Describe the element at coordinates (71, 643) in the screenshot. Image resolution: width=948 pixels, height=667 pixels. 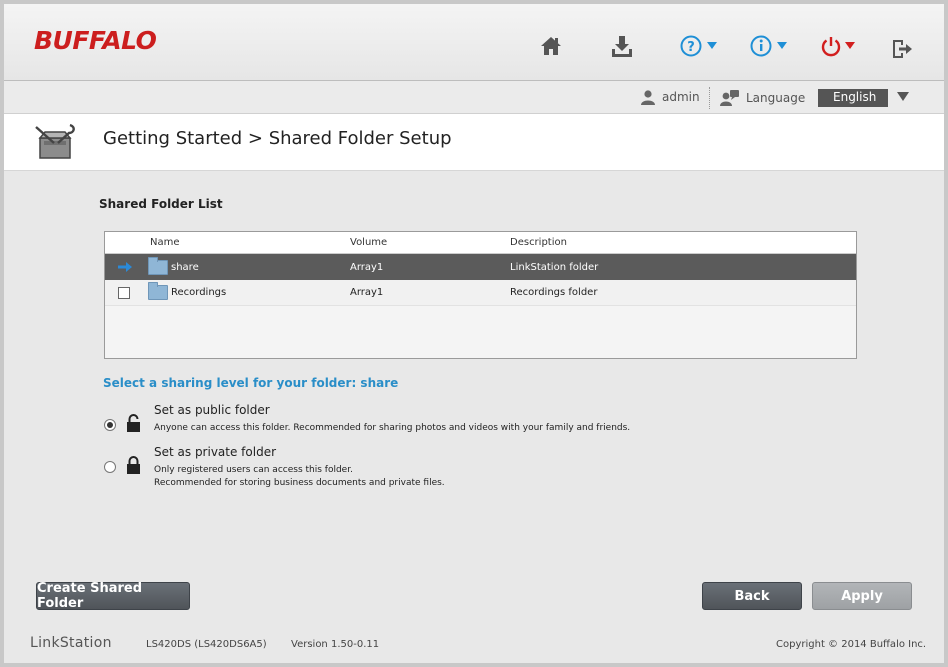
I see `linkstation-logo: LinkStation` at that location.